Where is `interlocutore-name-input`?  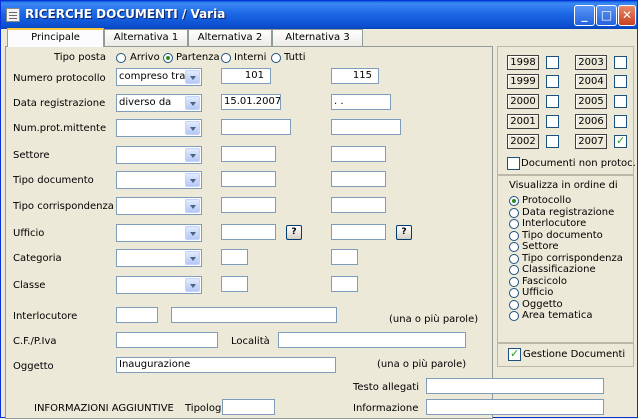 interlocutore-name-input is located at coordinates (254, 315).